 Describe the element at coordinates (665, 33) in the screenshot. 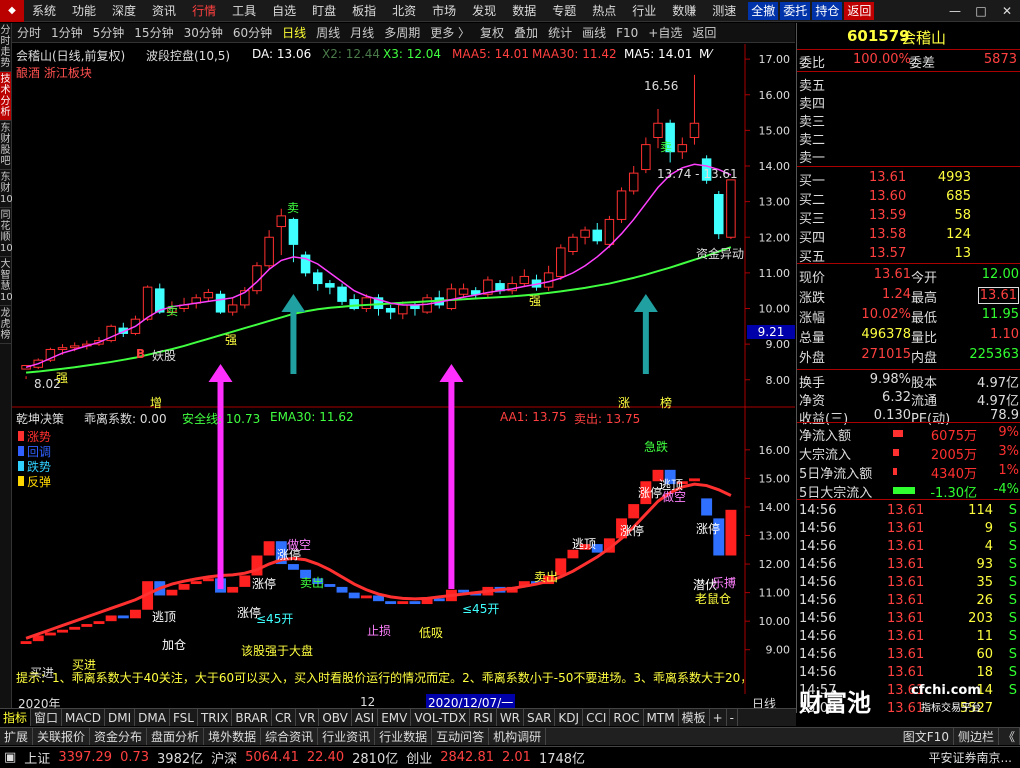

I see `period-16: +自选` at that location.